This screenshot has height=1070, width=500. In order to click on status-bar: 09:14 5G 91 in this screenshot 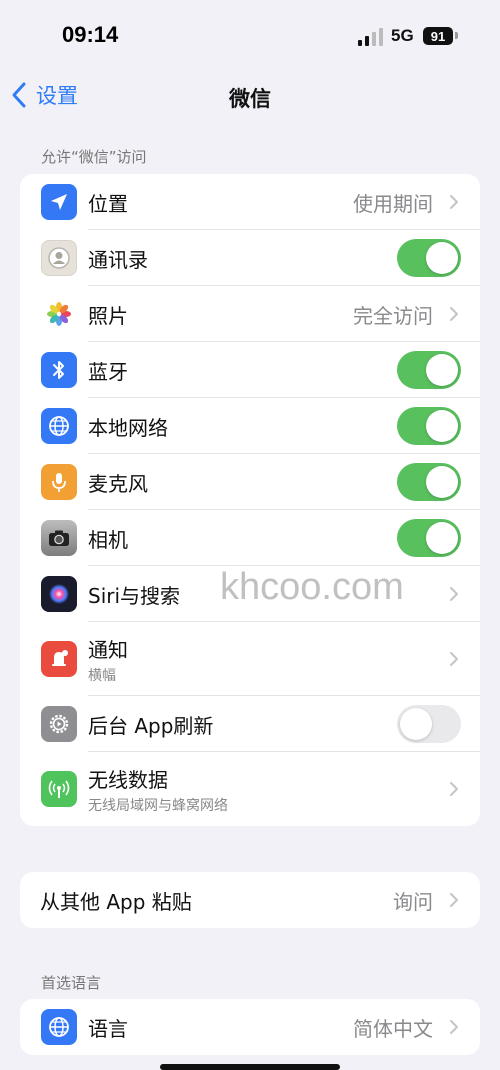, I will do `click(250, 35)`.